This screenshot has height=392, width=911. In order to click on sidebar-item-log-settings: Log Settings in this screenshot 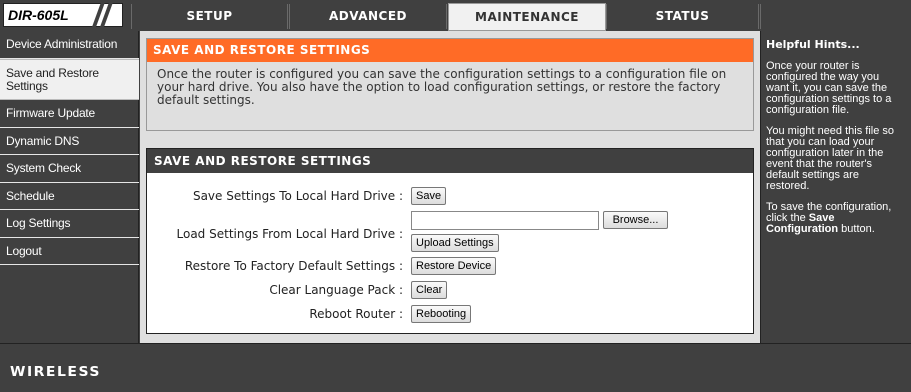, I will do `click(69, 224)`.